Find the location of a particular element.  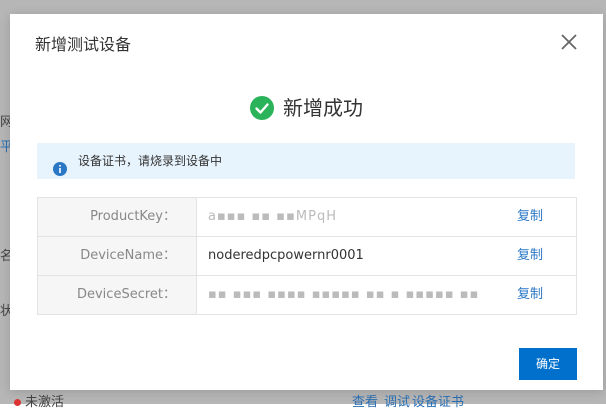

table-row-product-key: ProductKey： a▪▪▪ ▪▪ ▪▪MPqH 复制 is located at coordinates (307, 217).